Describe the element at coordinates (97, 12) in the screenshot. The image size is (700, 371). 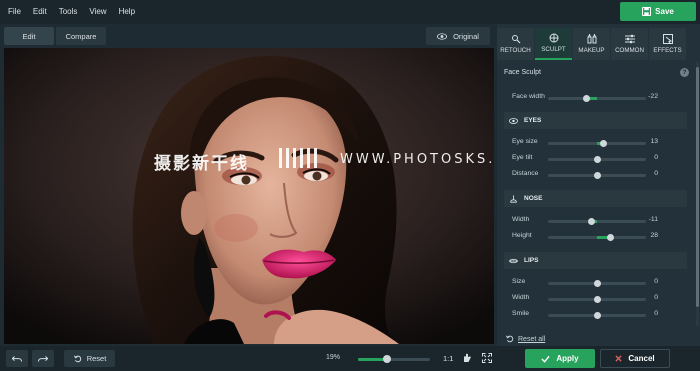
I see `menu-view: View` at that location.